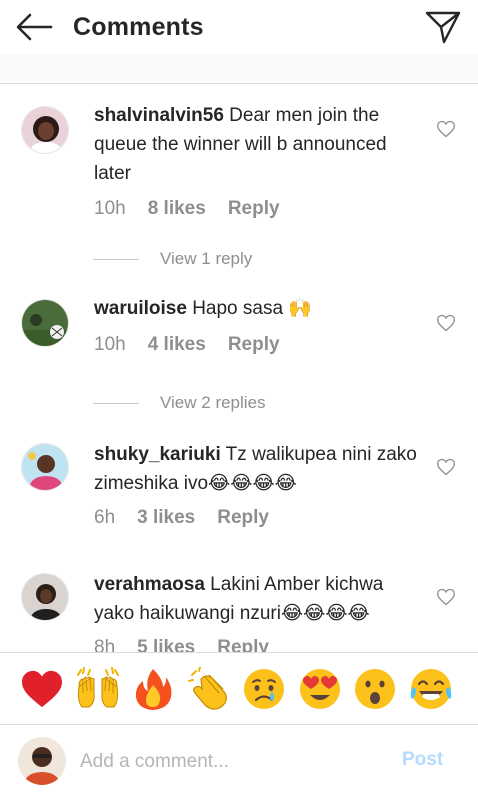 This screenshot has width=478, height=797. I want to click on comment-body: Hapo sasa 🙌, so click(249, 308).